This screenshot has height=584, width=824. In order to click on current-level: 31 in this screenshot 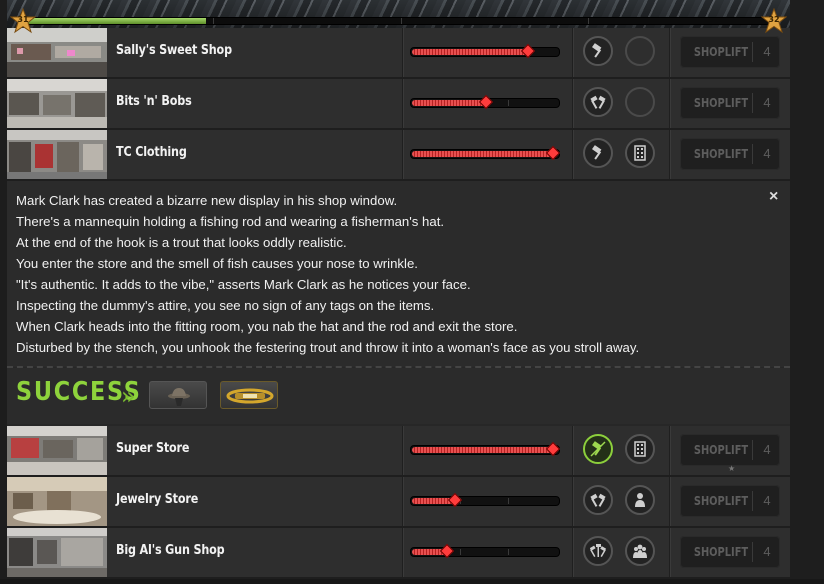, I will do `click(23, 19)`.